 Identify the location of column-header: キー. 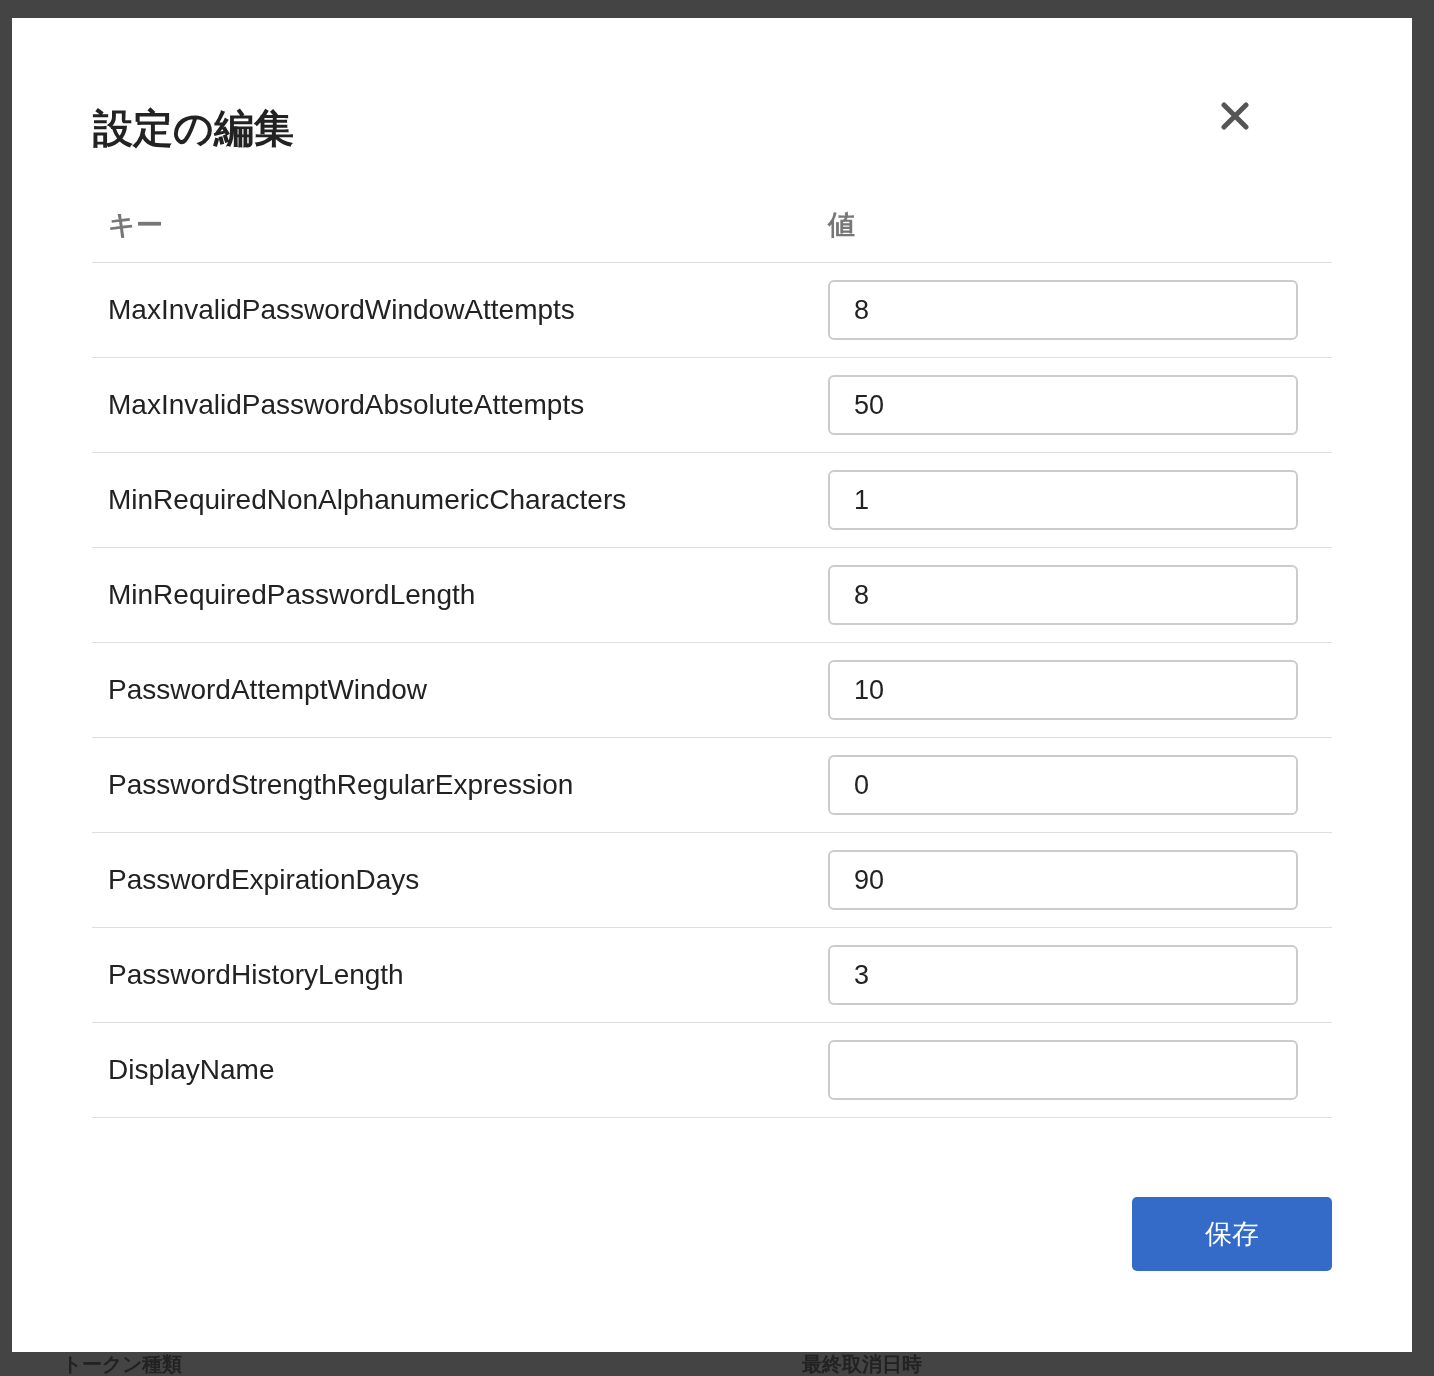
(135, 224).